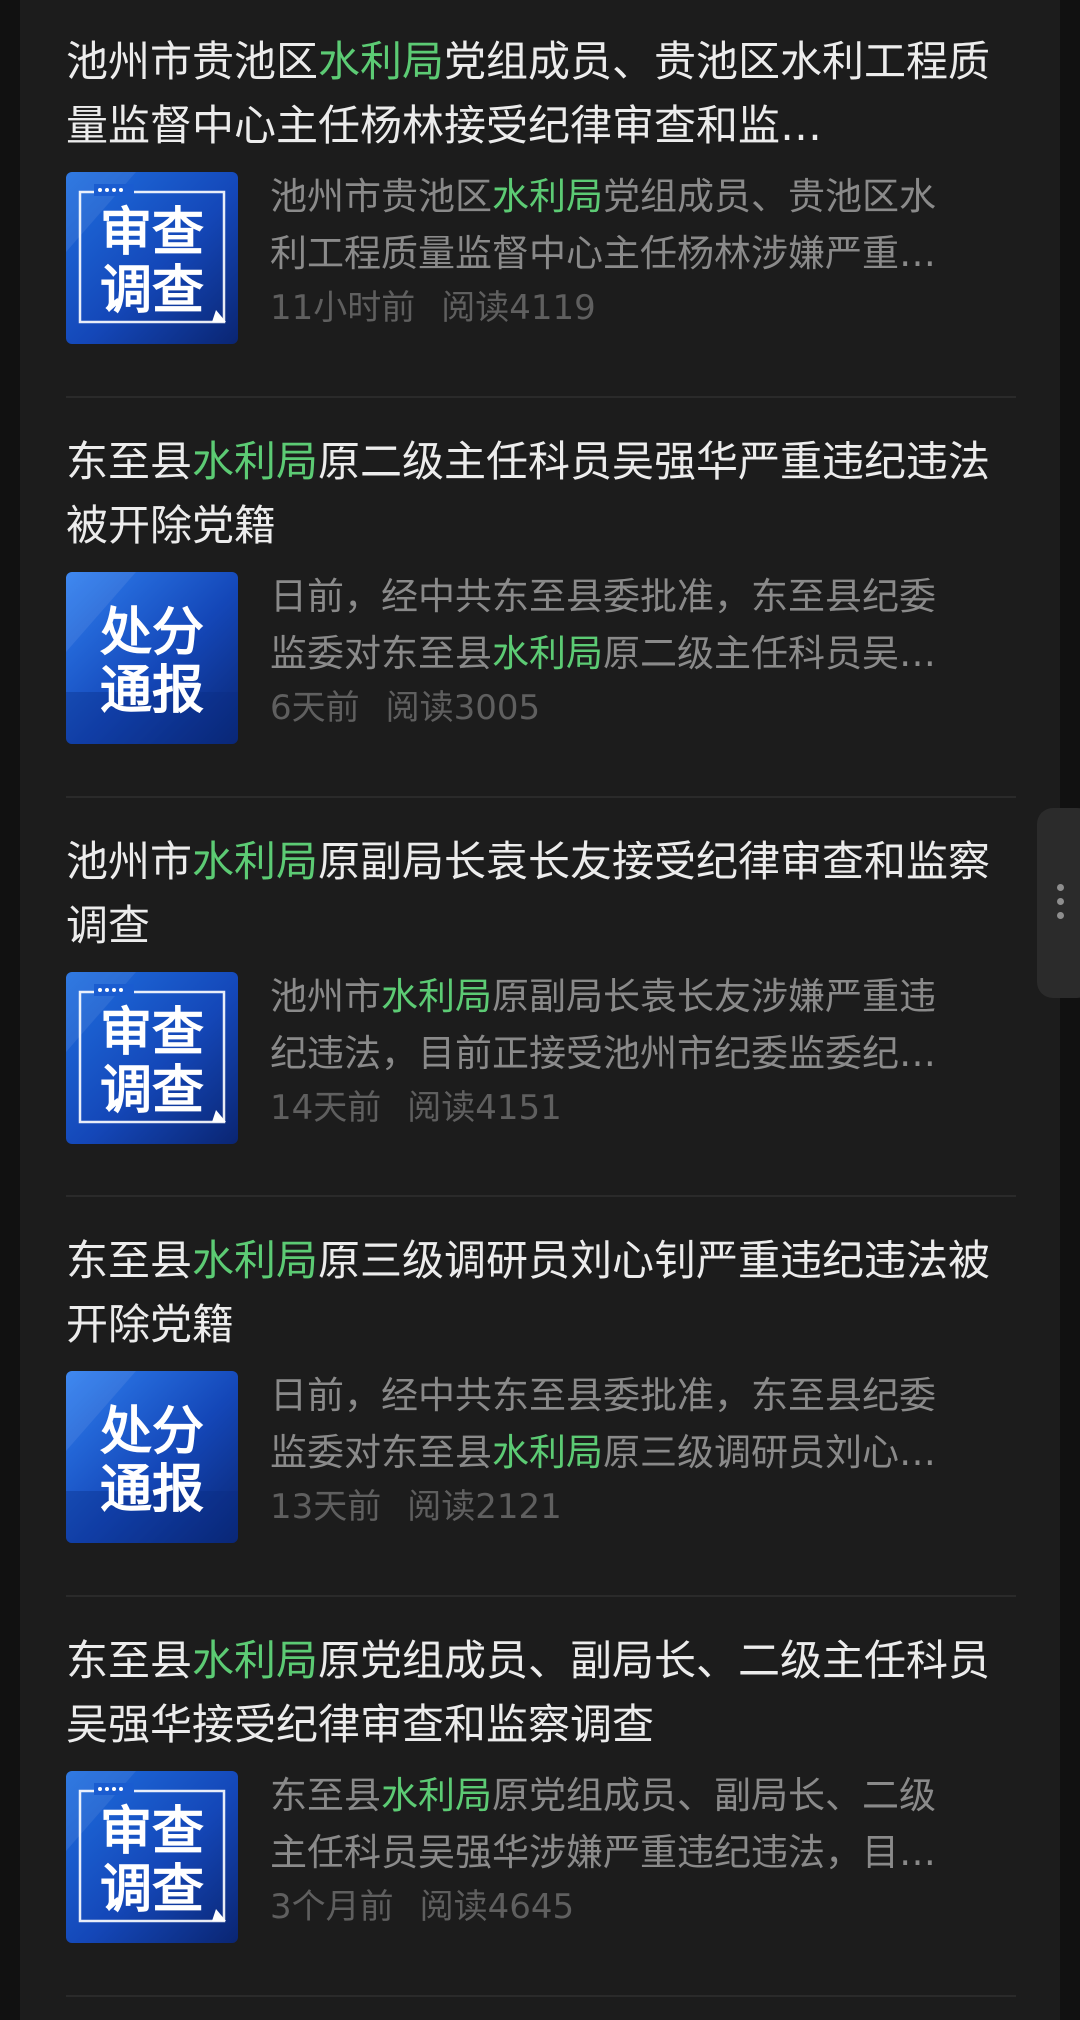 This screenshot has width=1080, height=2020. What do you see at coordinates (541, 494) in the screenshot?
I see `article-title: 东至县水利局原二级主任科员吴强华严重违纪违法被开除党籍` at bounding box center [541, 494].